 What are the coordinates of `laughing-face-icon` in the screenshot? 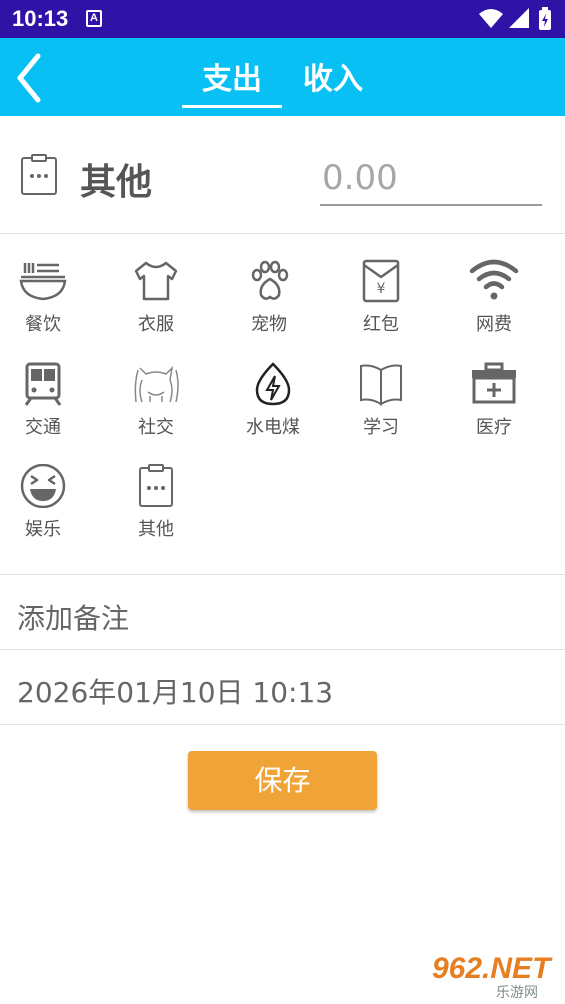 It's located at (43, 486).